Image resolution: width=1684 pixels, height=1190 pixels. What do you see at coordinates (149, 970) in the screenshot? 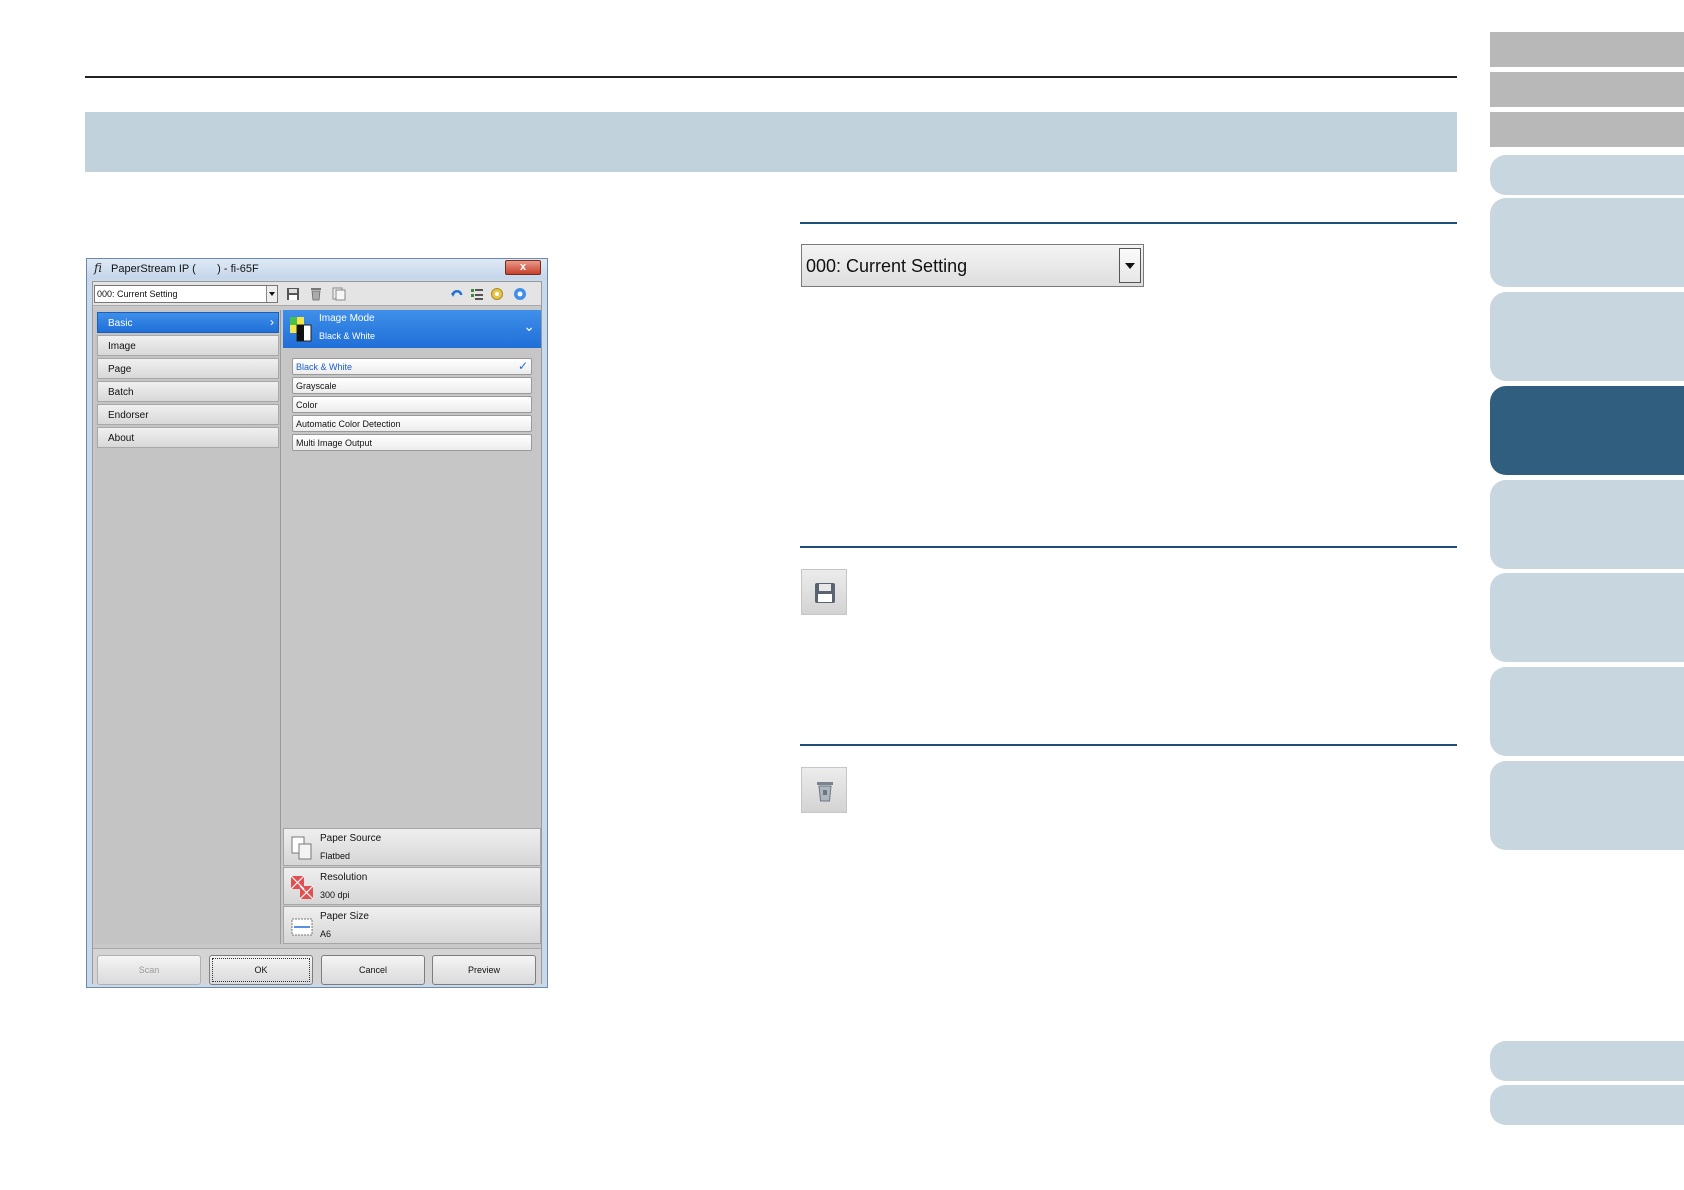
I see `scan-button: Scan` at bounding box center [149, 970].